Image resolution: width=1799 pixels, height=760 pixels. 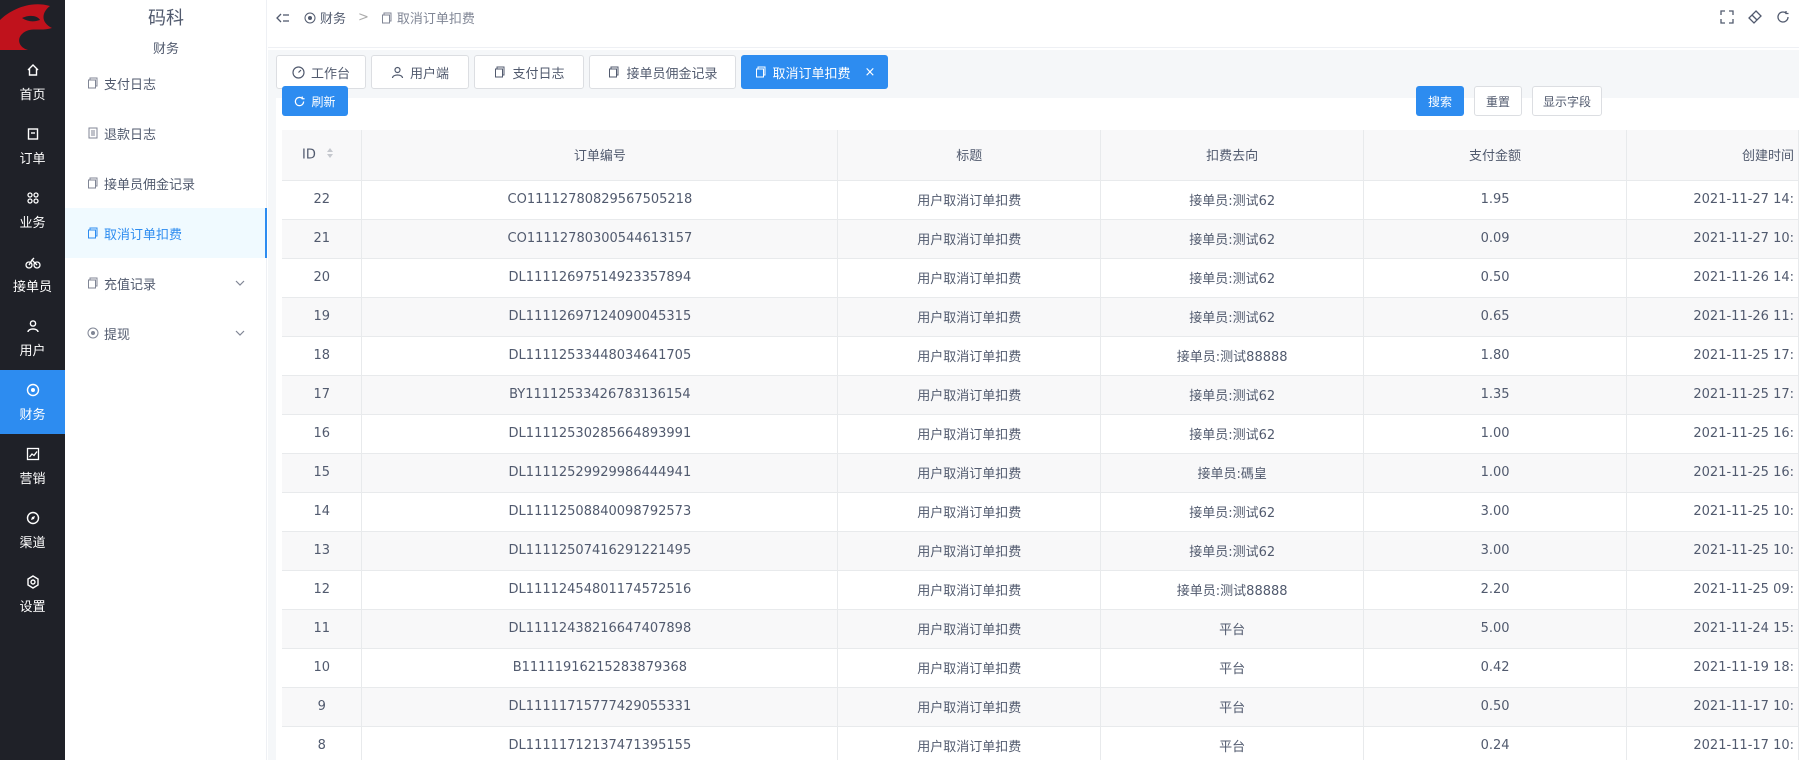 I want to click on clear-cache-icon, so click(x=1755, y=17).